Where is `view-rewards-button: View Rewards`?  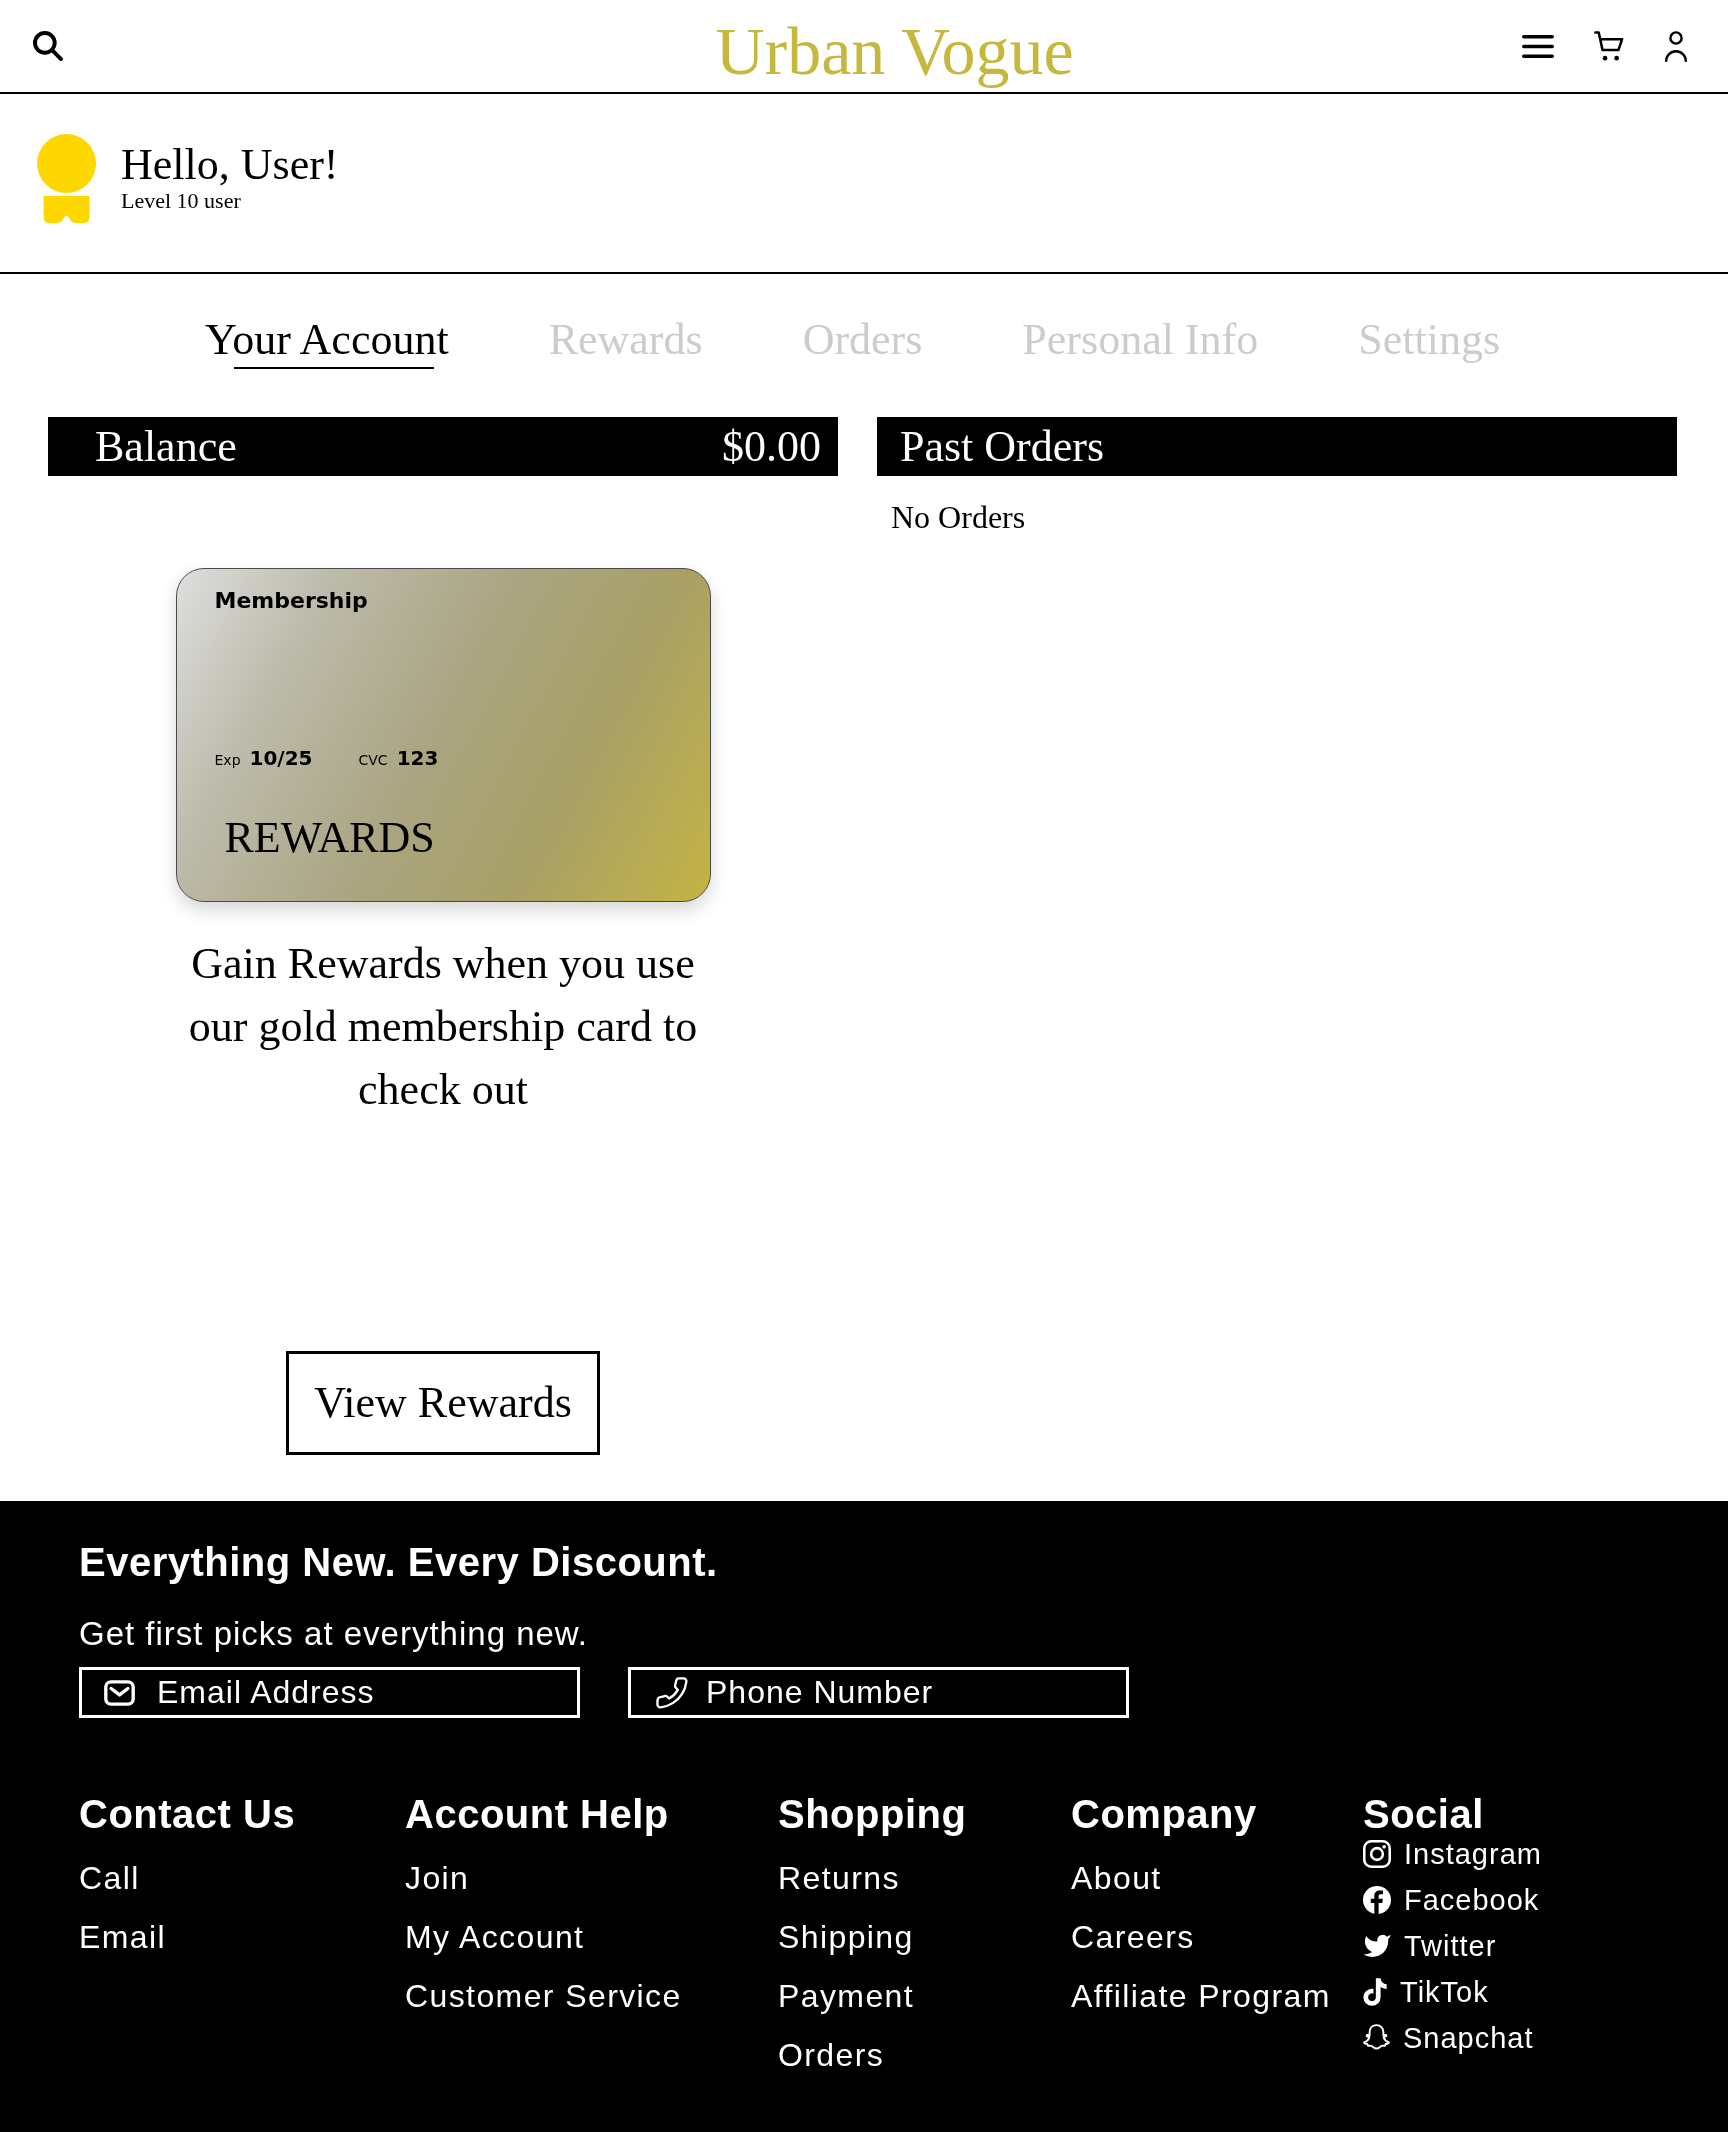 view-rewards-button: View Rewards is located at coordinates (443, 1403).